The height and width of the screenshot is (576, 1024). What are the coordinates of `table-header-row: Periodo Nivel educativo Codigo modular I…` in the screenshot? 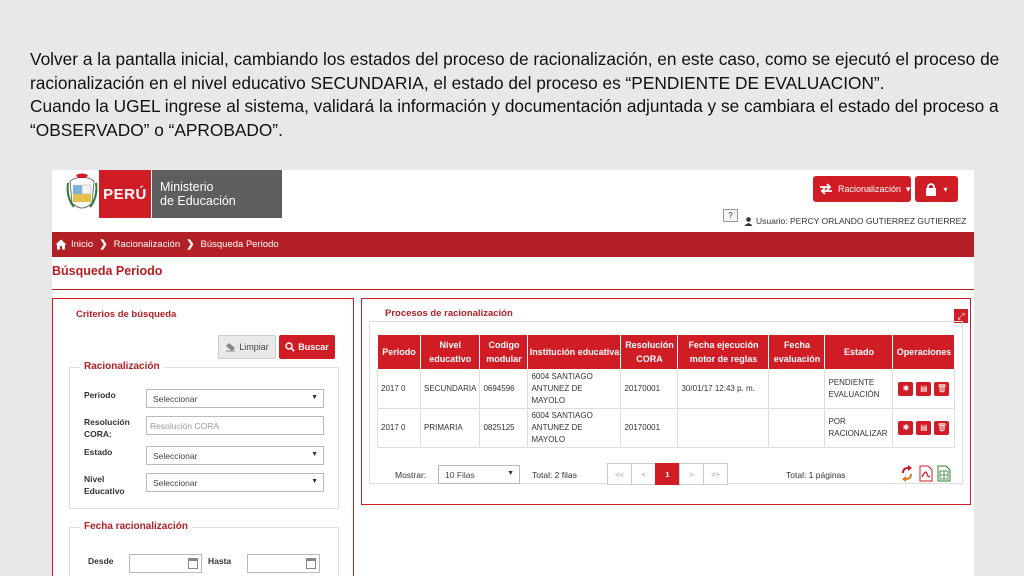 It's located at (666, 352).